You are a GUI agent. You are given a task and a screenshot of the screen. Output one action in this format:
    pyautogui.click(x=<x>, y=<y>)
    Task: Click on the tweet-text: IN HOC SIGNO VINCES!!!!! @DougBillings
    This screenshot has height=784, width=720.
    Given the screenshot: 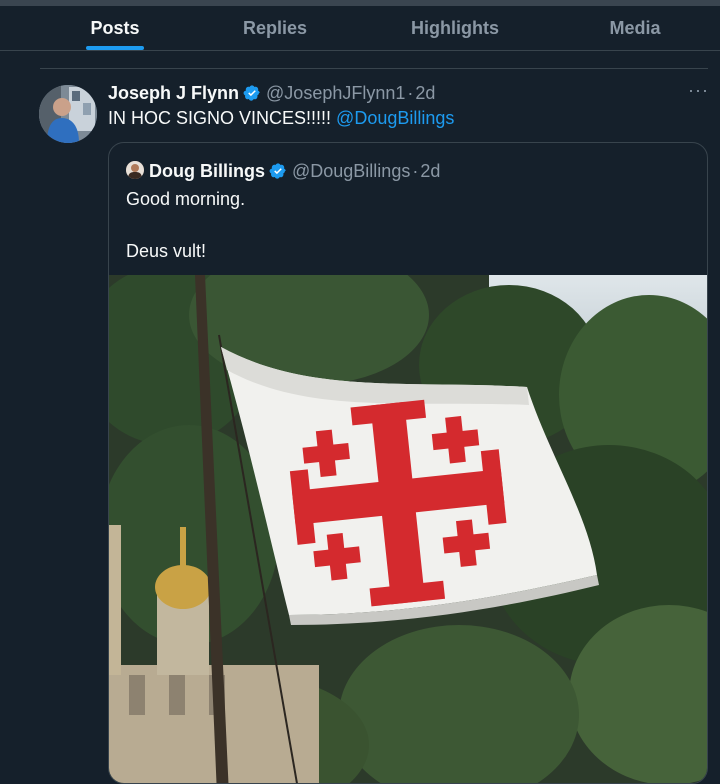 What is the action you would take?
    pyautogui.click(x=281, y=118)
    